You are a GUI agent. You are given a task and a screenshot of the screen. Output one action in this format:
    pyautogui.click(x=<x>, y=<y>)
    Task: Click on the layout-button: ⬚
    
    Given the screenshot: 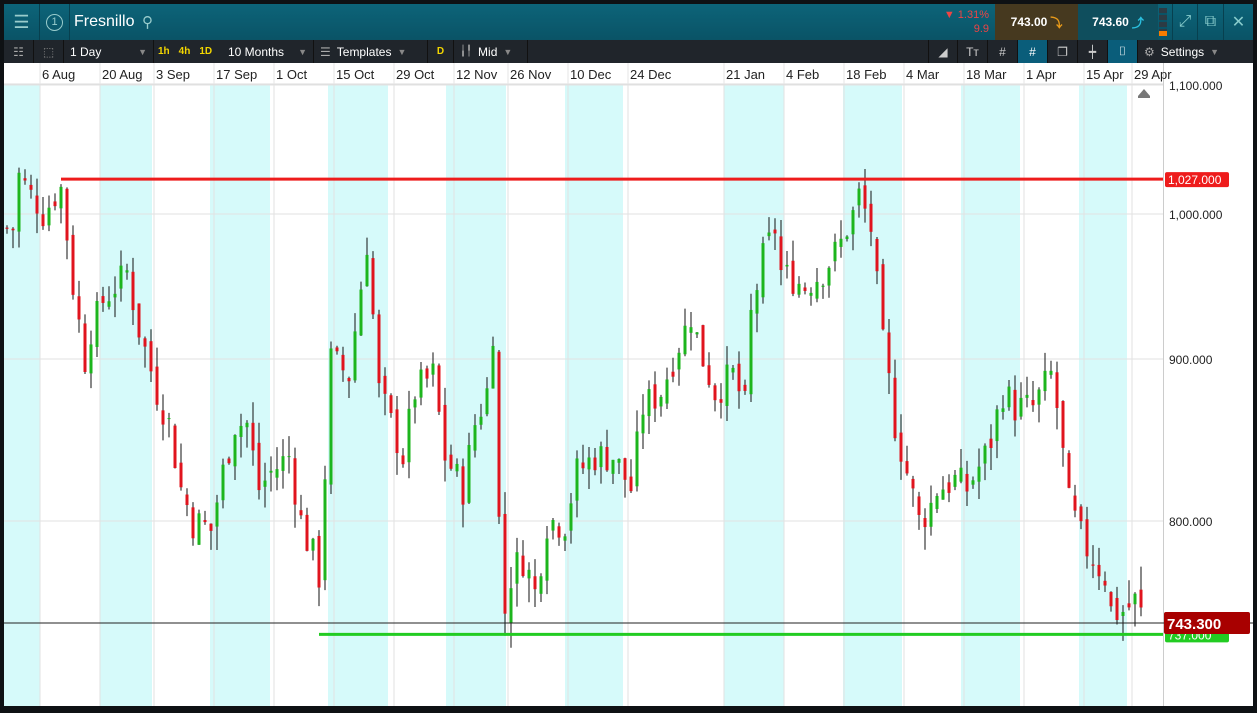 What is the action you would take?
    pyautogui.click(x=49, y=51)
    